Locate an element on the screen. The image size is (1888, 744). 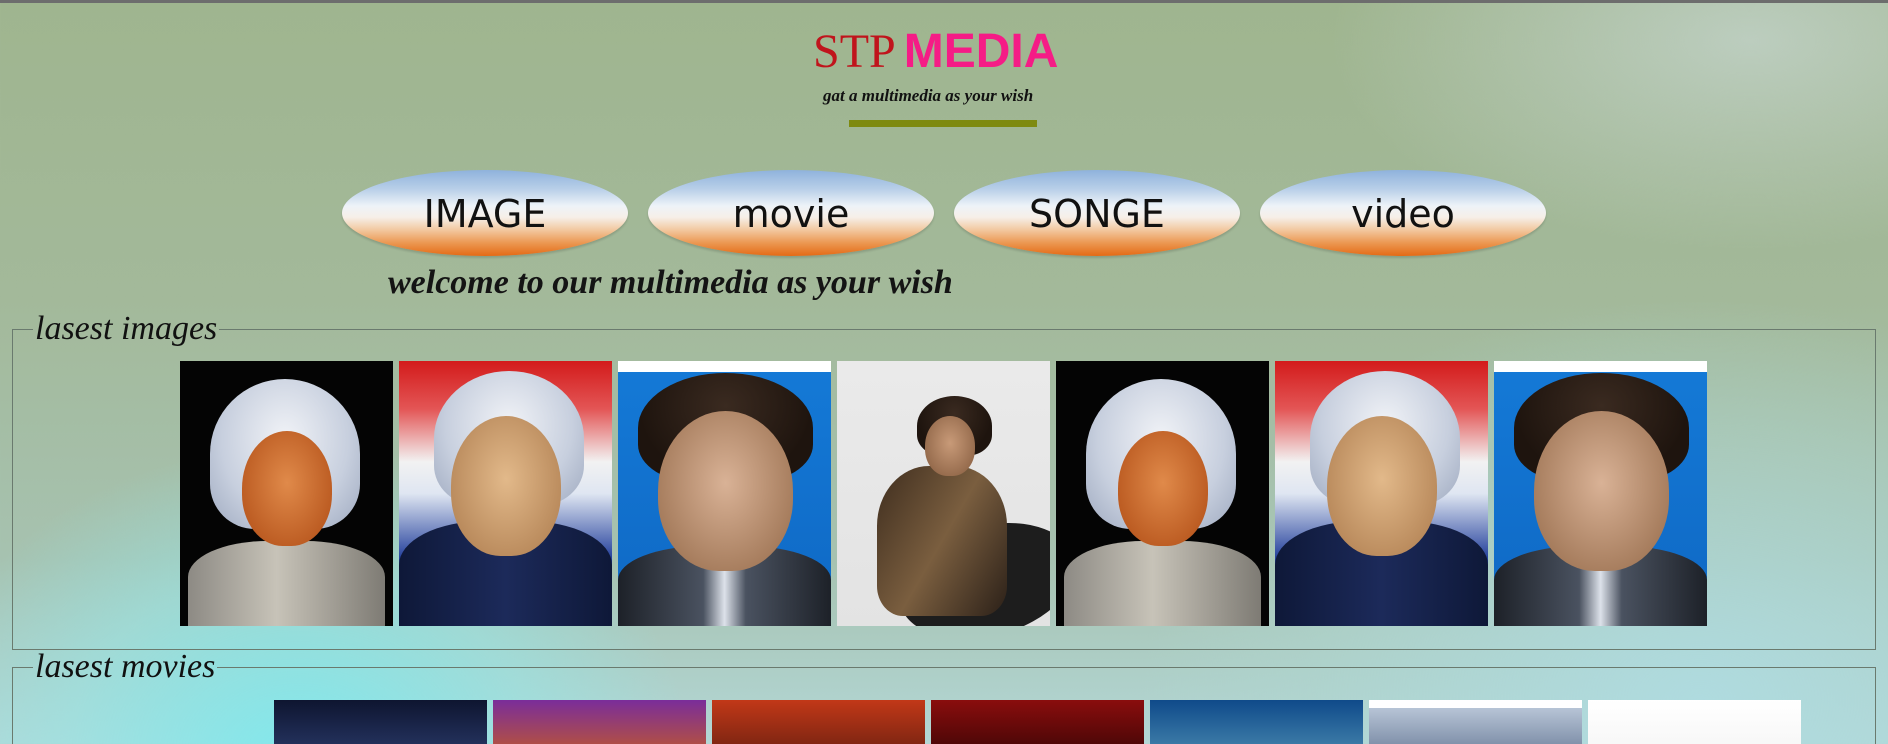
nav-video-button: video is located at coordinates (1403, 213).